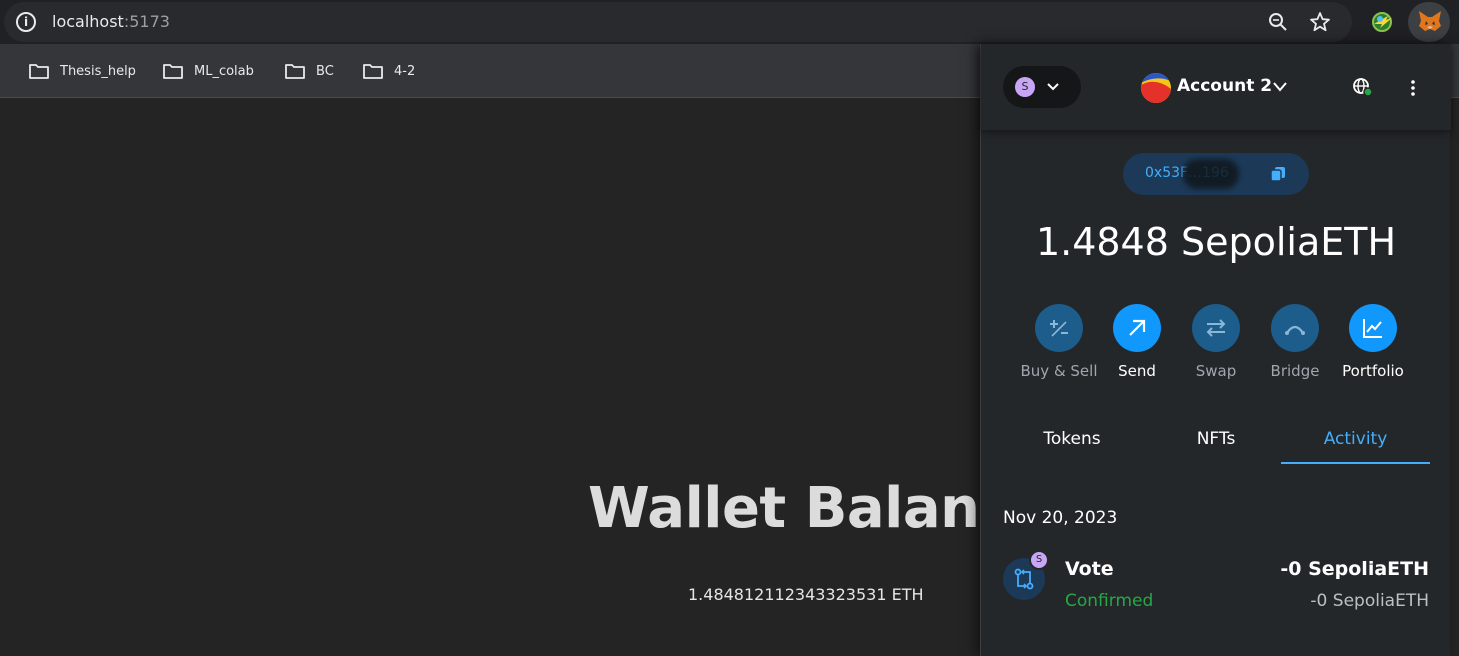  I want to click on wallet-tabs: Tokens NFTs Activity, so click(1217, 443).